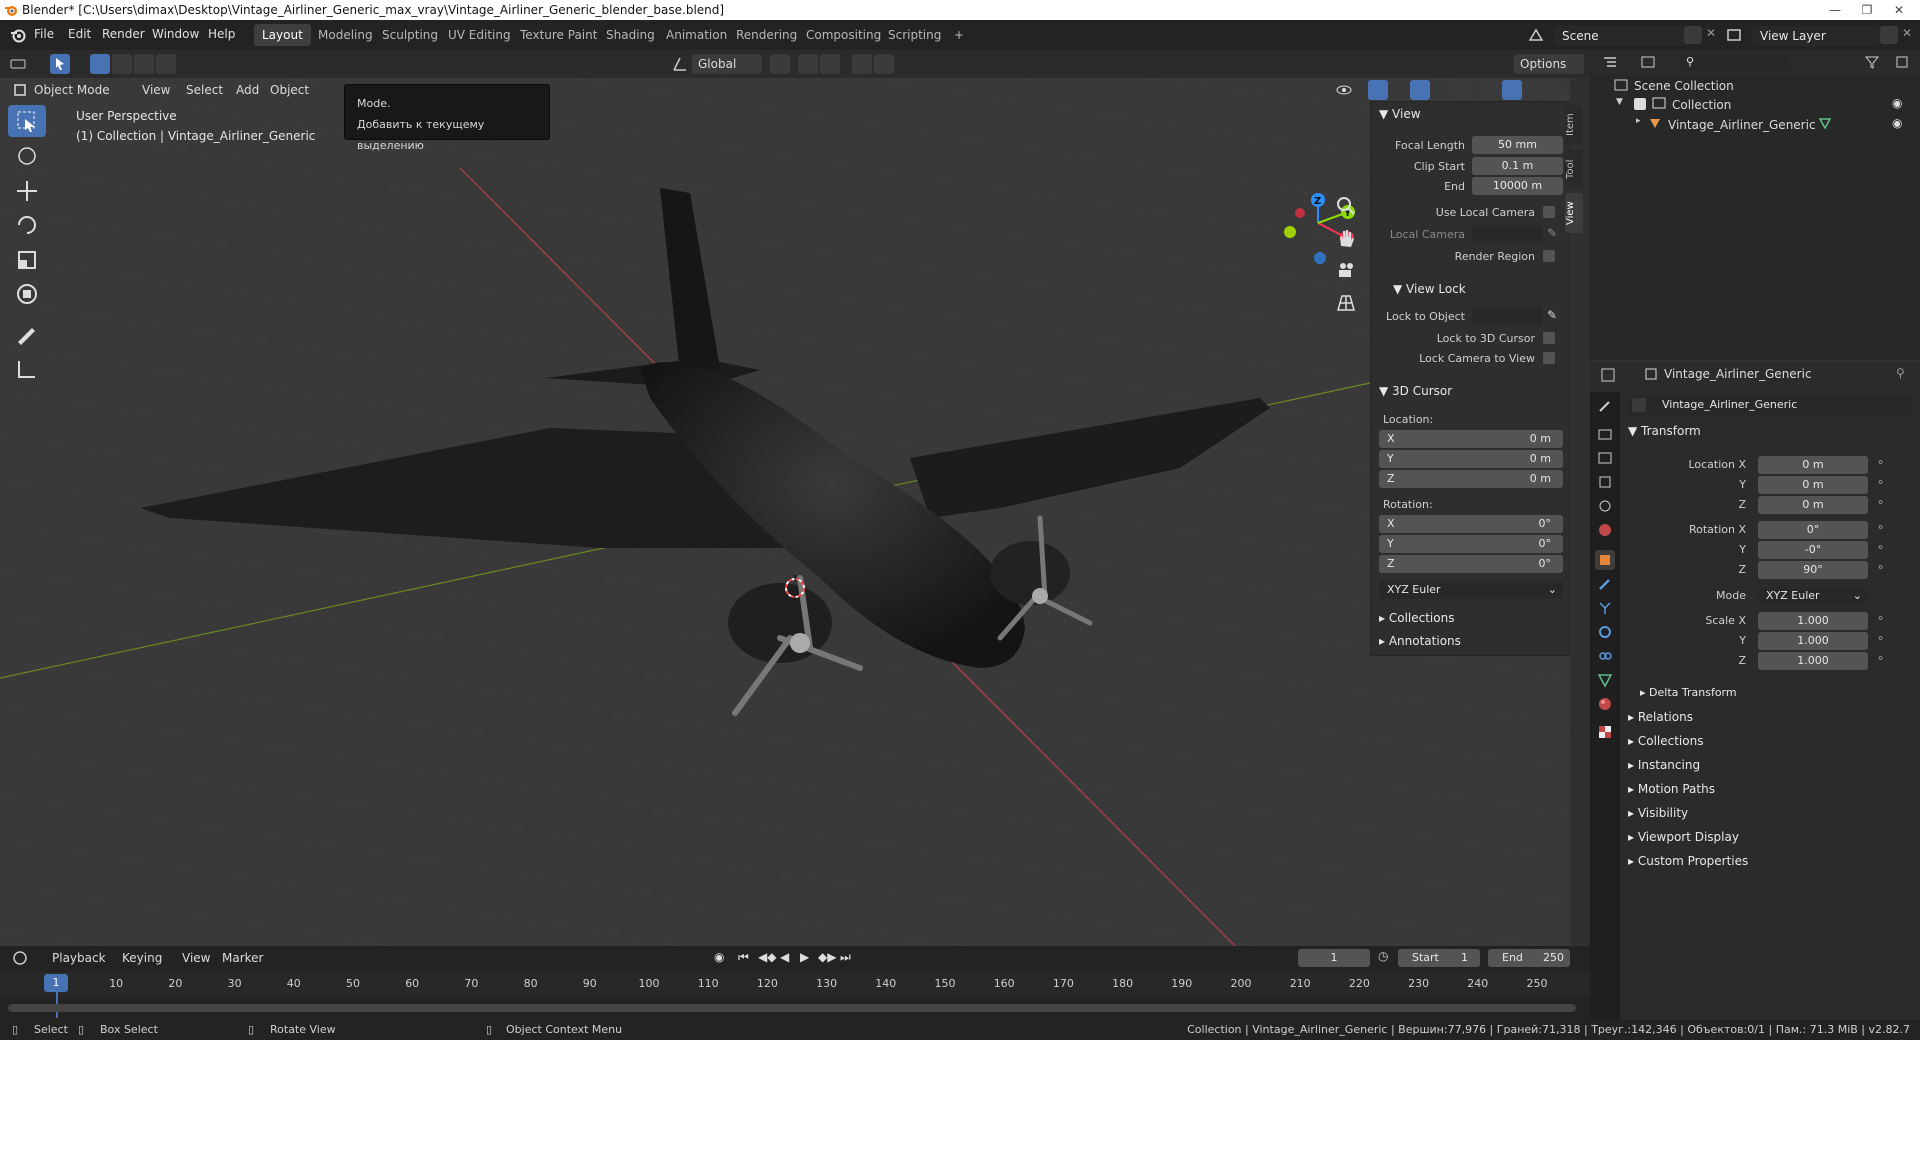 Image resolution: width=1920 pixels, height=1158 pixels. I want to click on overlays-toggle-icon, so click(1420, 90).